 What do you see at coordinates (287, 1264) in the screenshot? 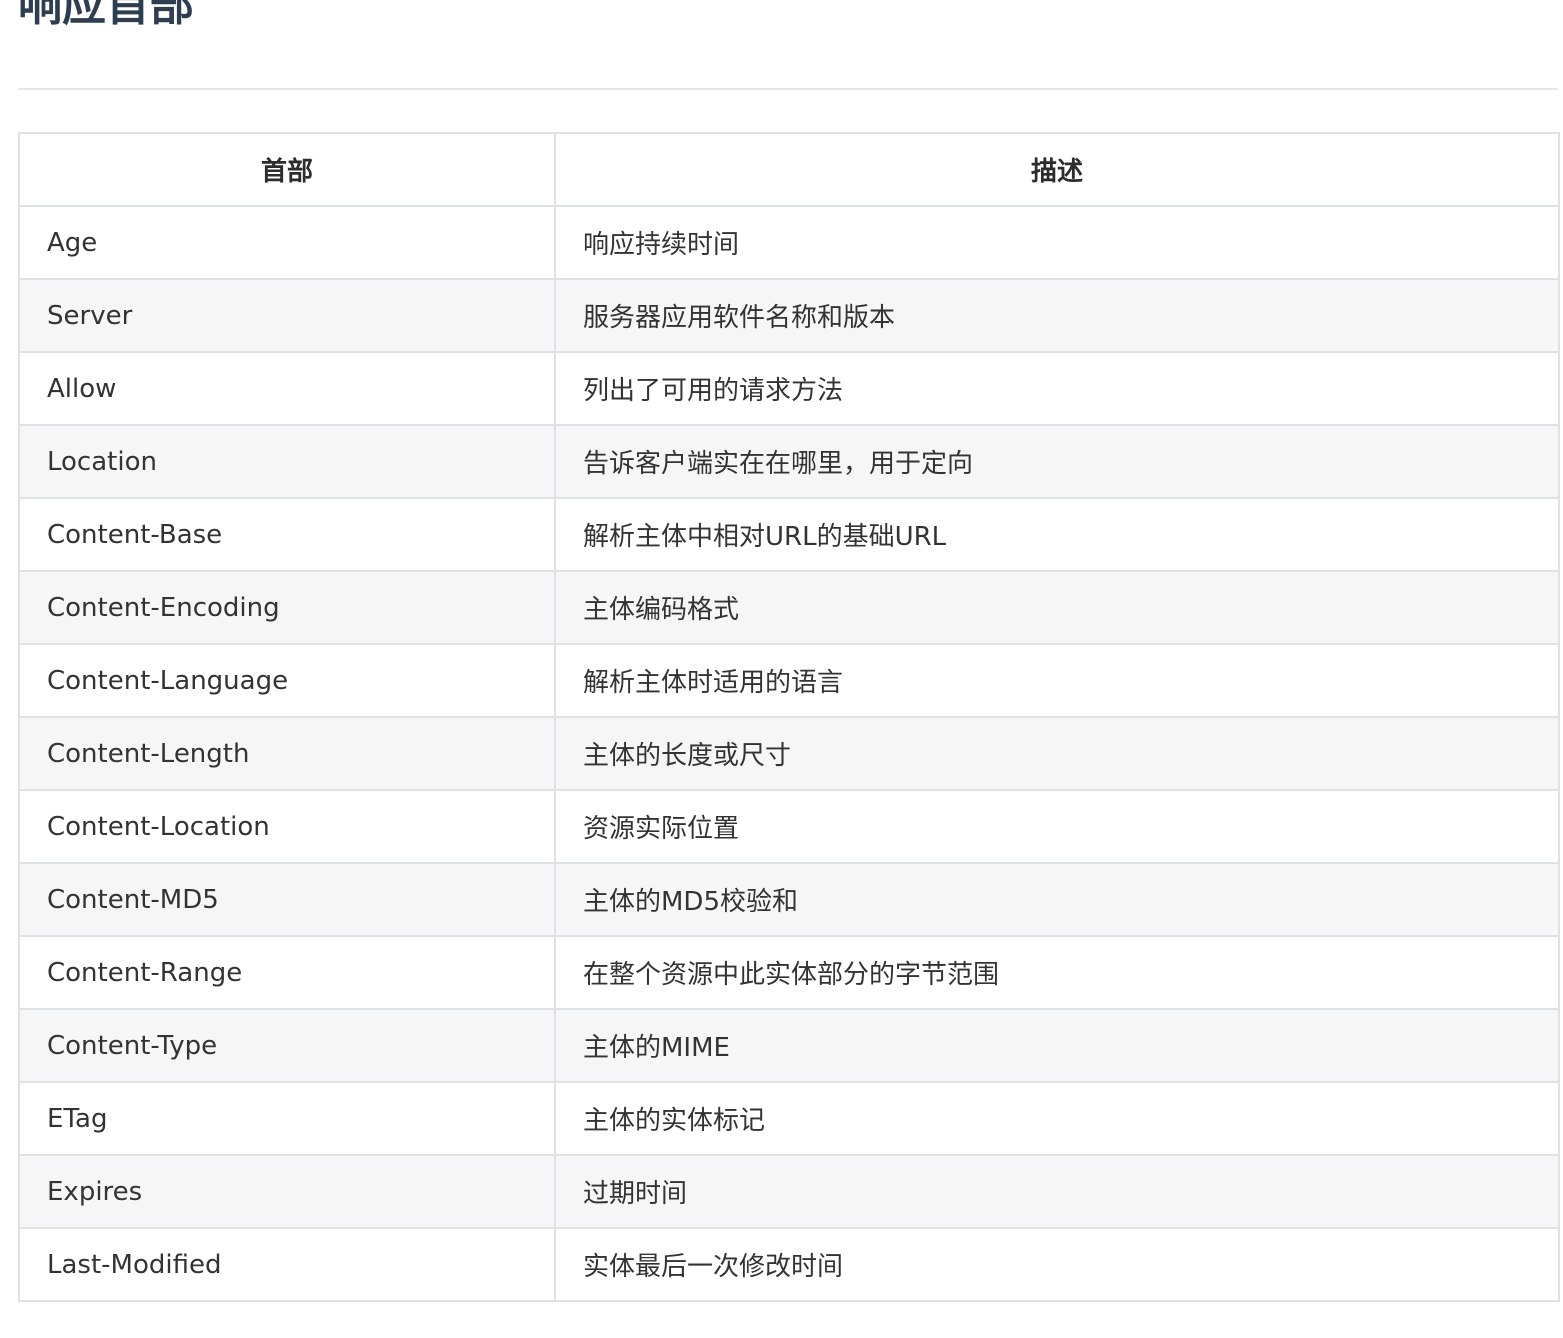
I see `header-name-cell: Last-Modified` at bounding box center [287, 1264].